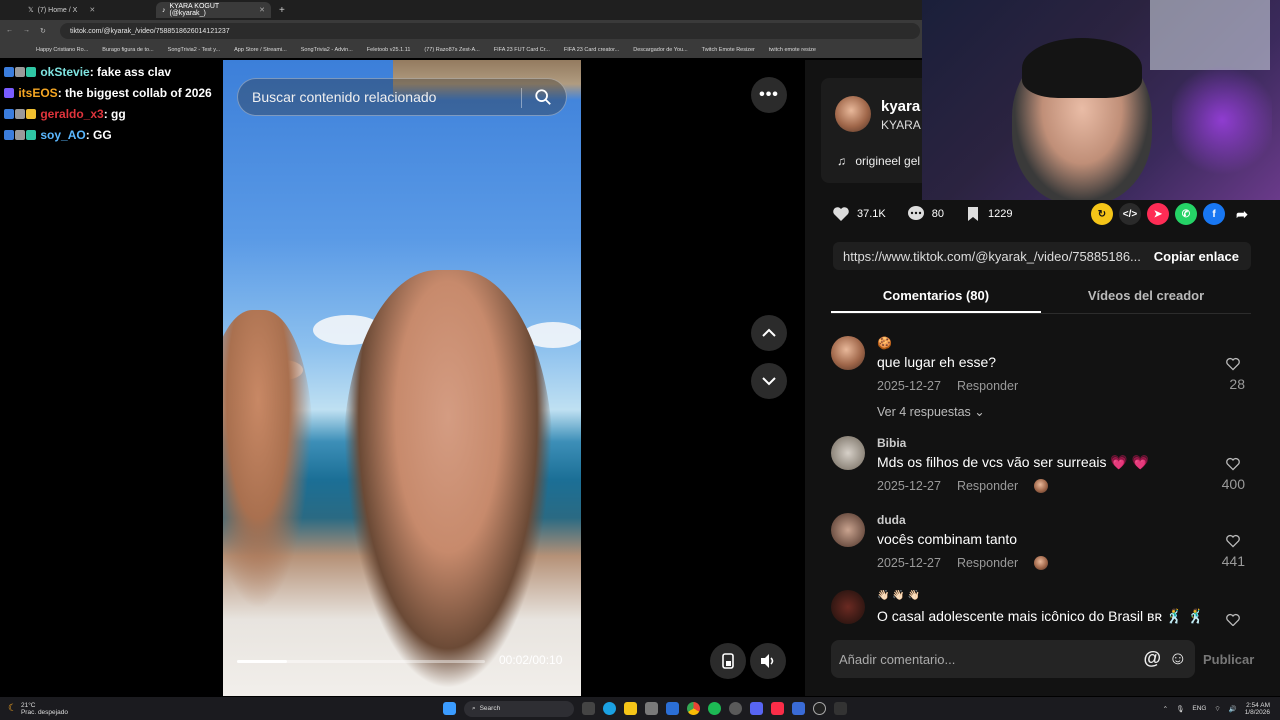 The width and height of the screenshot is (1280, 720). Describe the element at coordinates (543, 97) in the screenshot. I see `search-icon` at that location.